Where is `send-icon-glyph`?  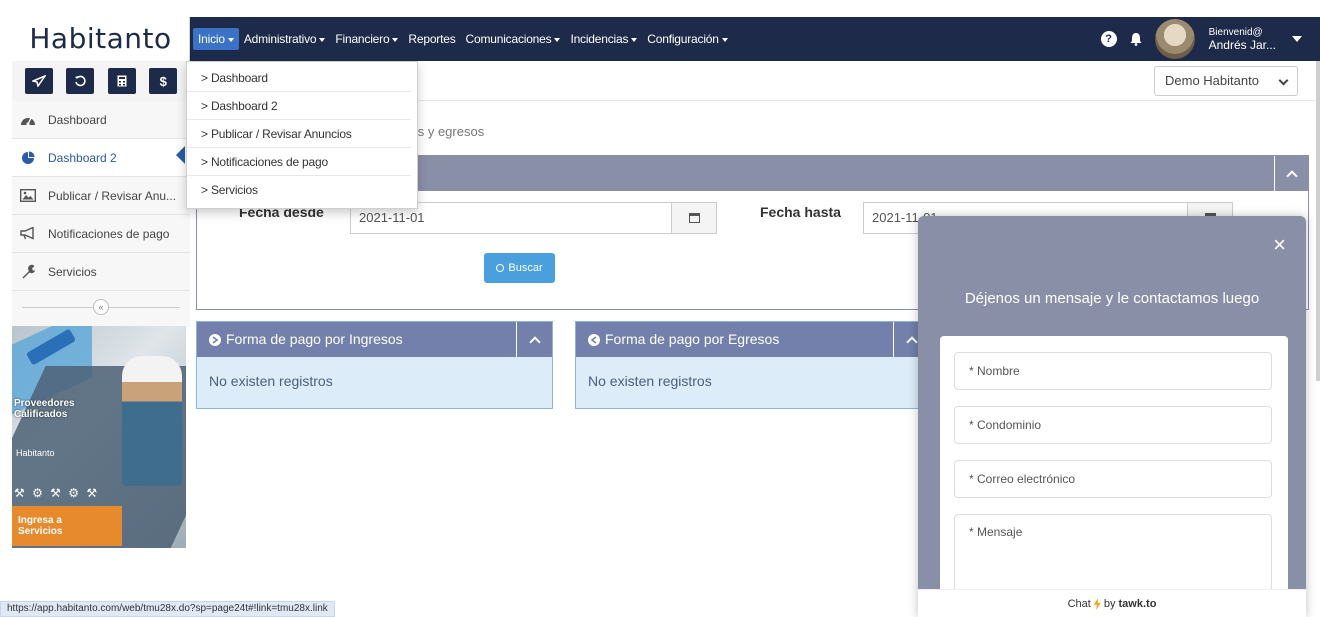
send-icon-glyph is located at coordinates (38, 81).